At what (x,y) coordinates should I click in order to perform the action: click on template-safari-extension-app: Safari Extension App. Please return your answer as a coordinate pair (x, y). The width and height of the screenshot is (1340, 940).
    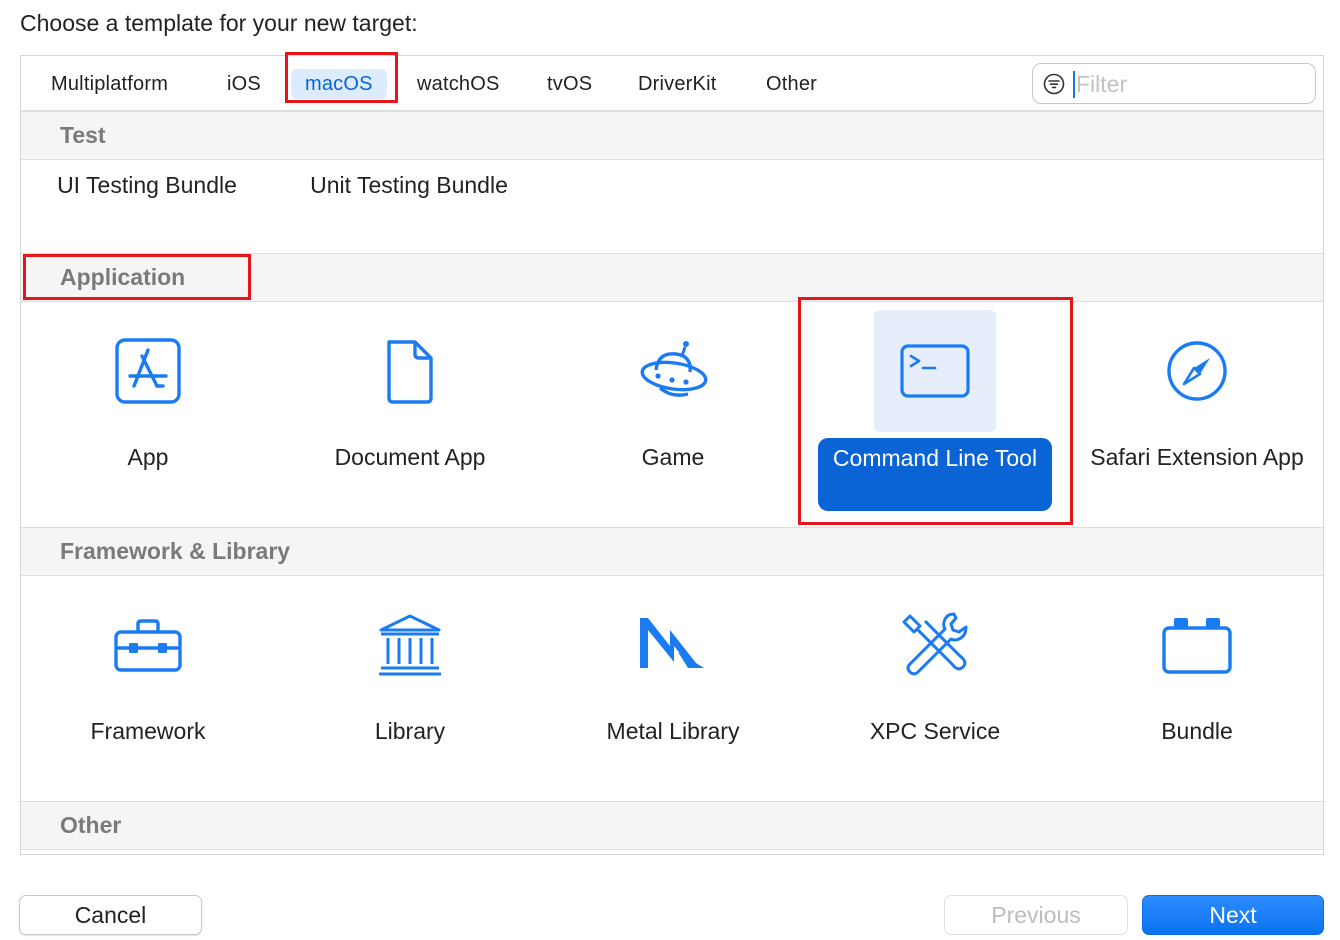
    Looking at the image, I should click on (1194, 417).